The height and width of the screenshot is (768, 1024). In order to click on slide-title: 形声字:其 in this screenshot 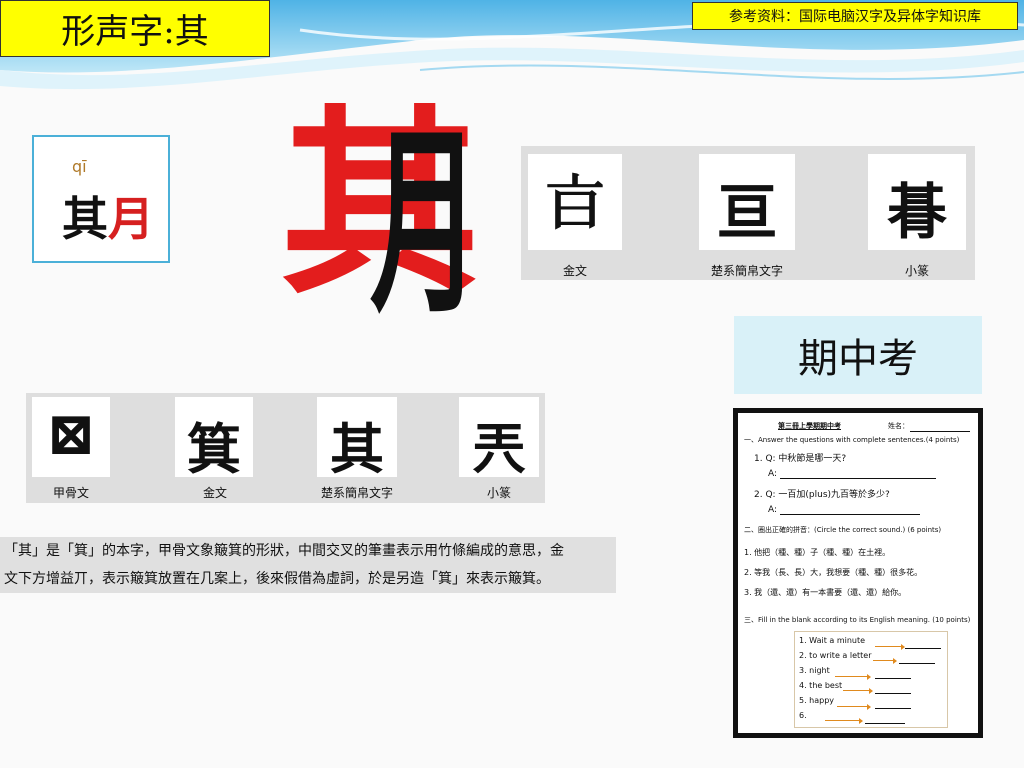, I will do `click(135, 28)`.